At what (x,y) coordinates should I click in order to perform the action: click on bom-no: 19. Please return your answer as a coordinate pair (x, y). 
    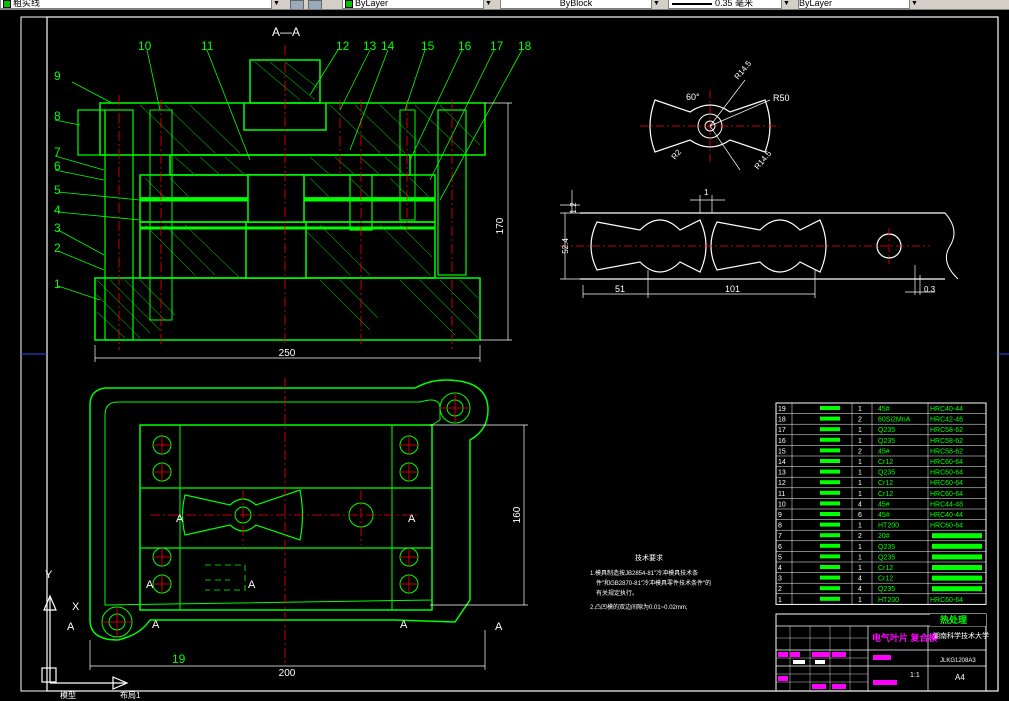
    Looking at the image, I should click on (782, 409).